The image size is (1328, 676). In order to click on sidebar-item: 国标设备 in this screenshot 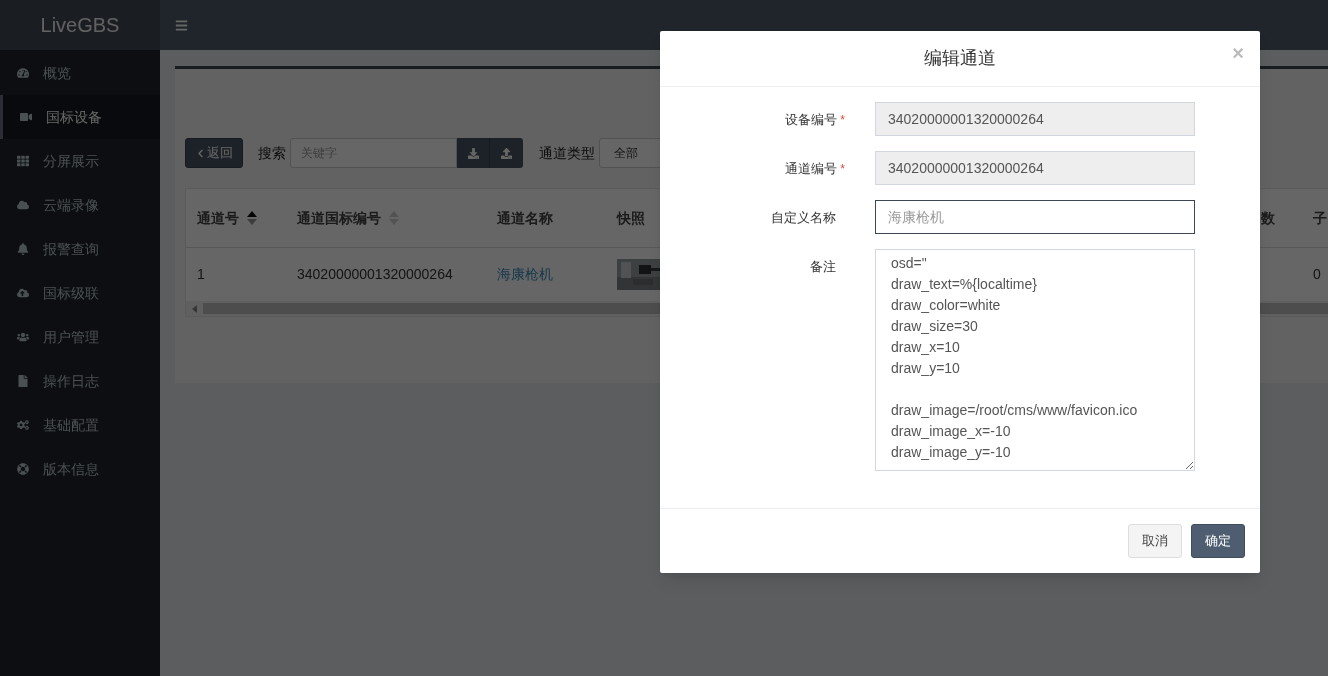, I will do `click(80, 117)`.